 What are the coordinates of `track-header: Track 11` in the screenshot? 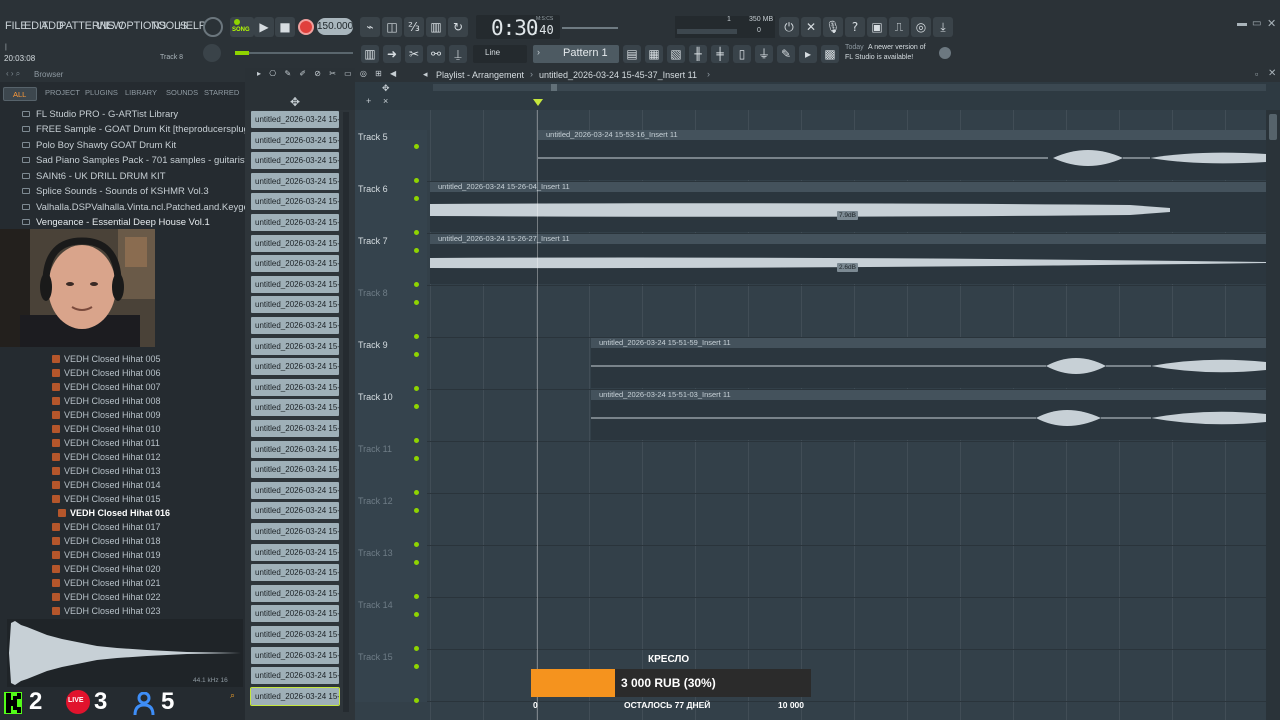 It's located at (391, 468).